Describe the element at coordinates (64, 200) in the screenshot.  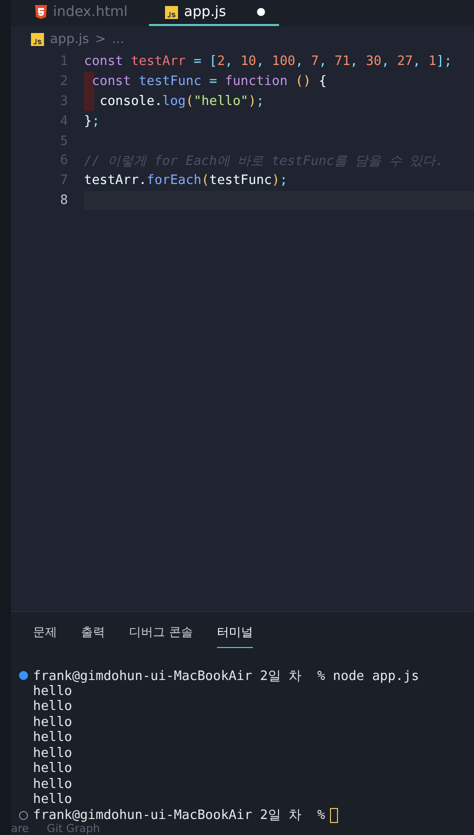
I see `line-number: 8` at that location.